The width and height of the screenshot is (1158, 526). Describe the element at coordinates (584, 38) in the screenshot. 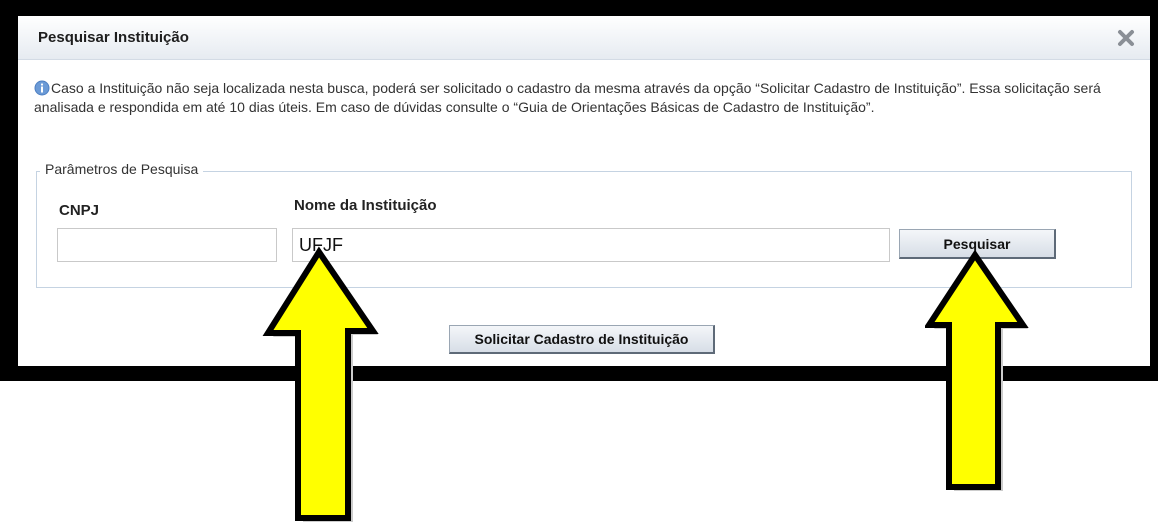

I see `dialog-titlebar: Pesquisar Instituição` at that location.